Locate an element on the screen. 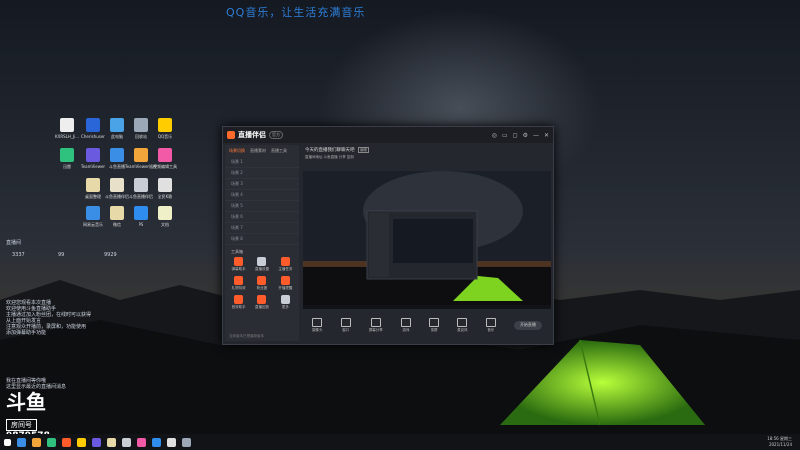 The height and width of the screenshot is (450, 800). clock-date: 2021/11/24 is located at coordinates (780, 444).